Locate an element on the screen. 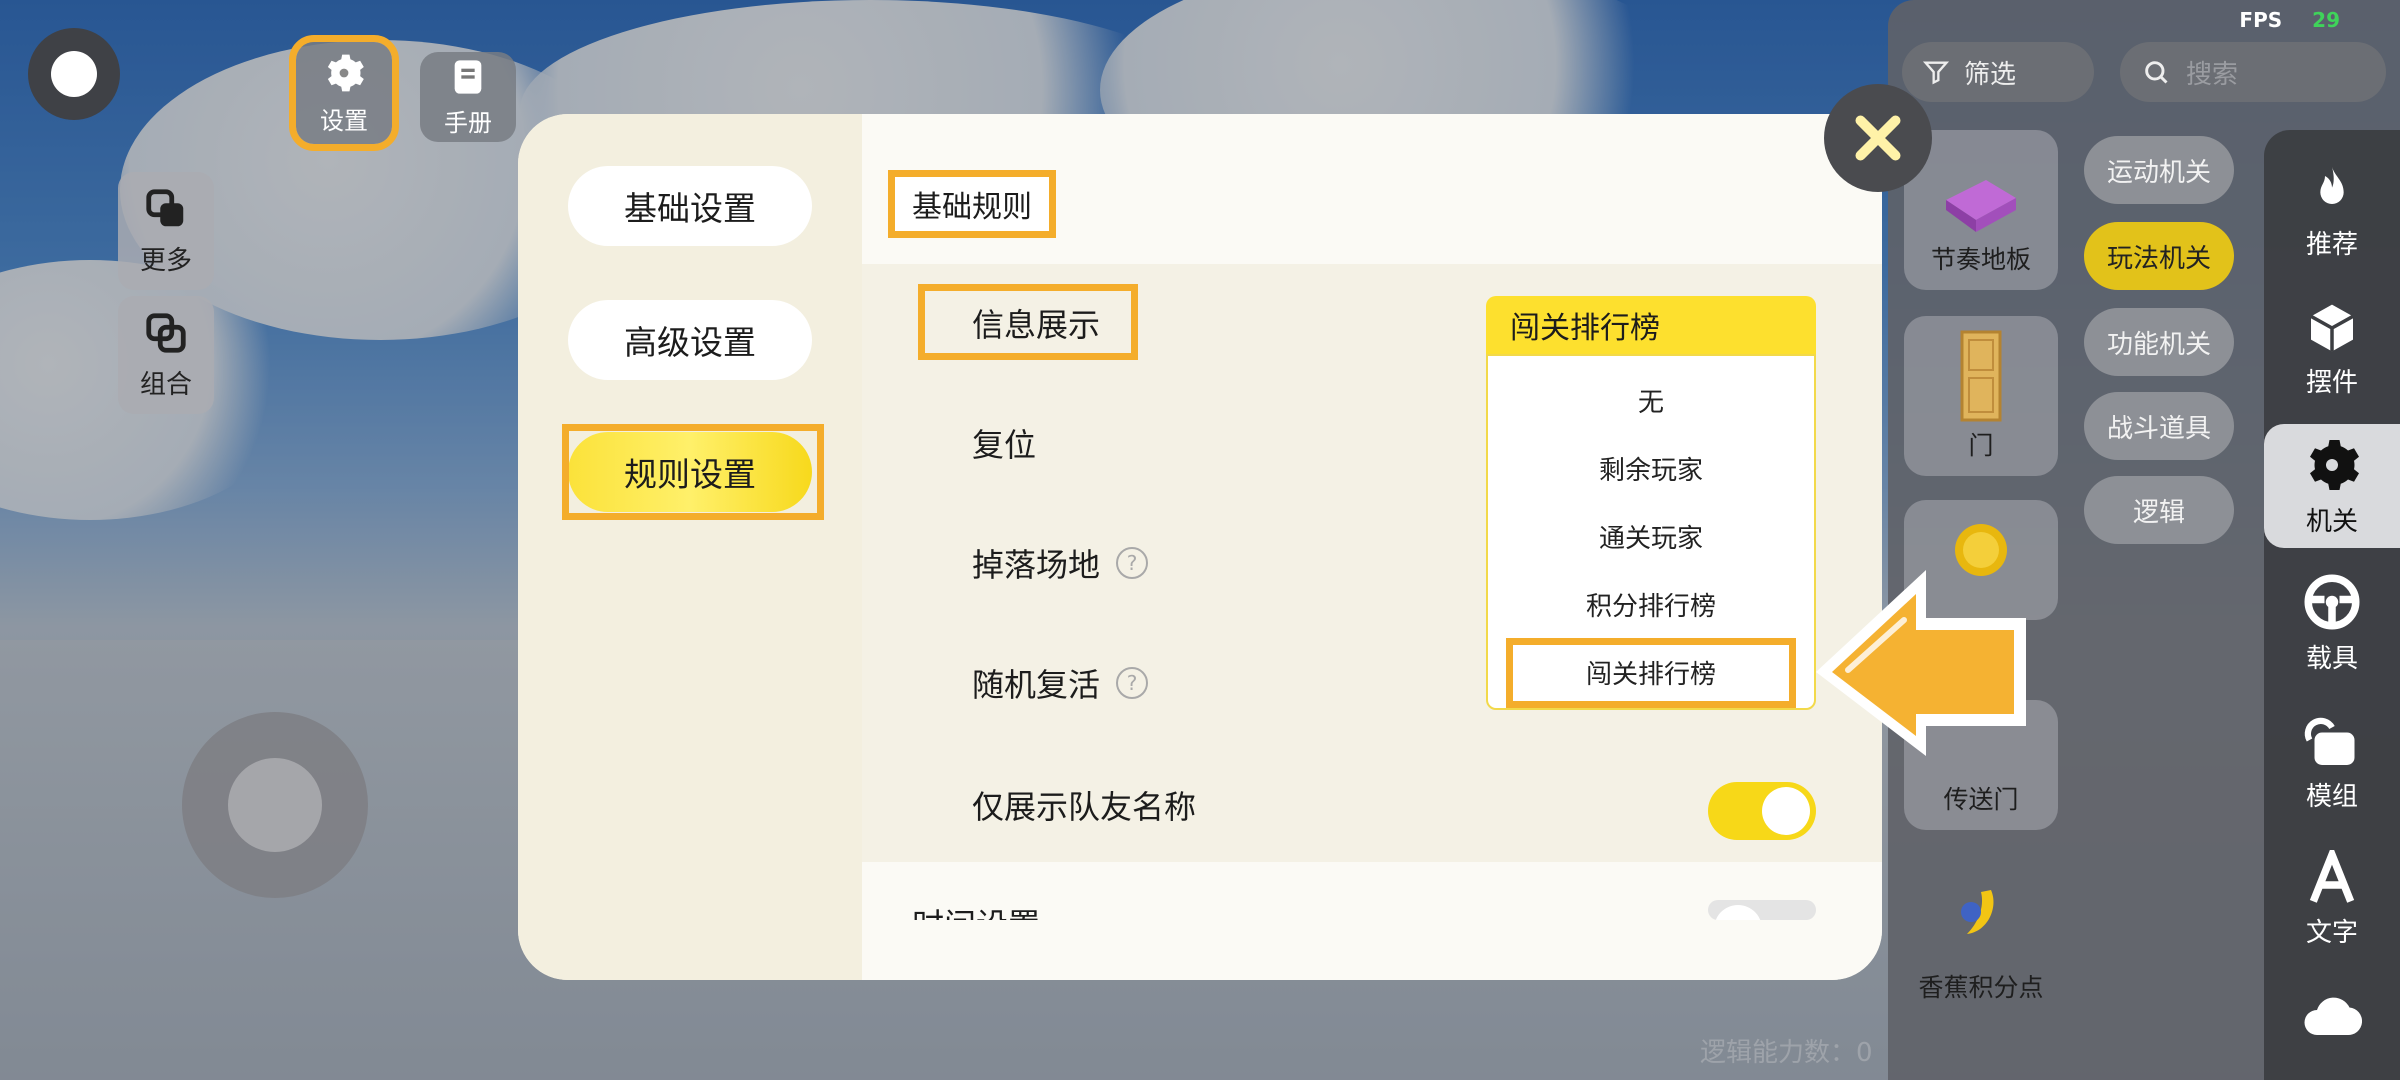 The width and height of the screenshot is (2400, 1080). gear-icon is located at coordinates (2334, 464).